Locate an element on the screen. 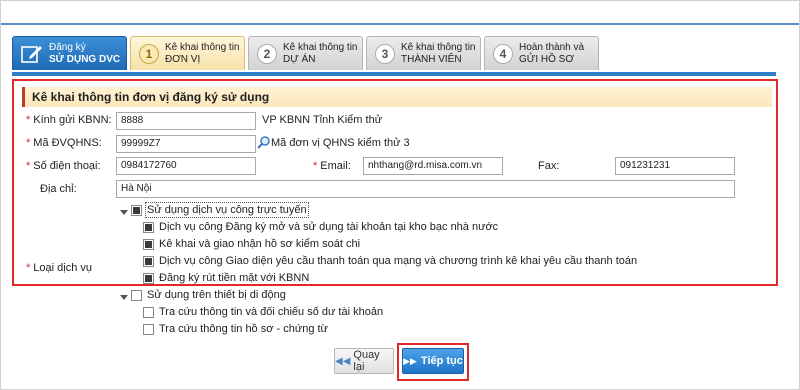 This screenshot has height=390, width=800. section-title: Kê khai thông tin đơn vị đăng ký sử dụng is located at coordinates (397, 97).